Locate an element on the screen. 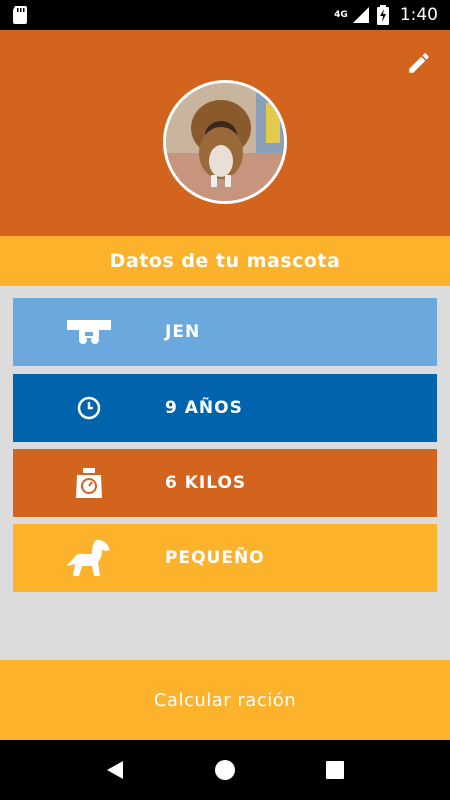  pencil-icon is located at coordinates (419, 63).